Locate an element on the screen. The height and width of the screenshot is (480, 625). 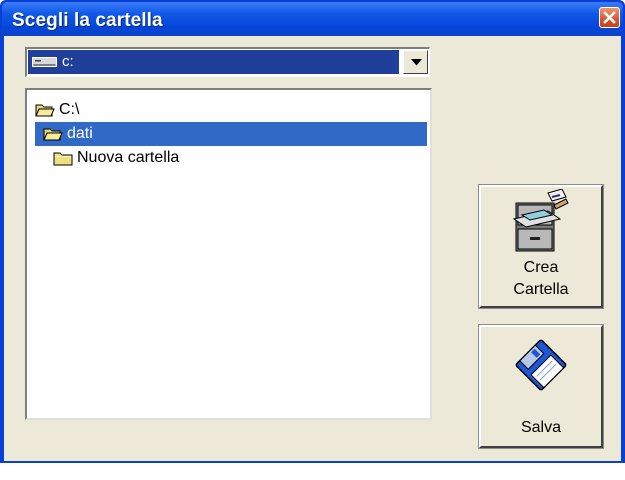
drive-combo: c: is located at coordinates (227, 62).